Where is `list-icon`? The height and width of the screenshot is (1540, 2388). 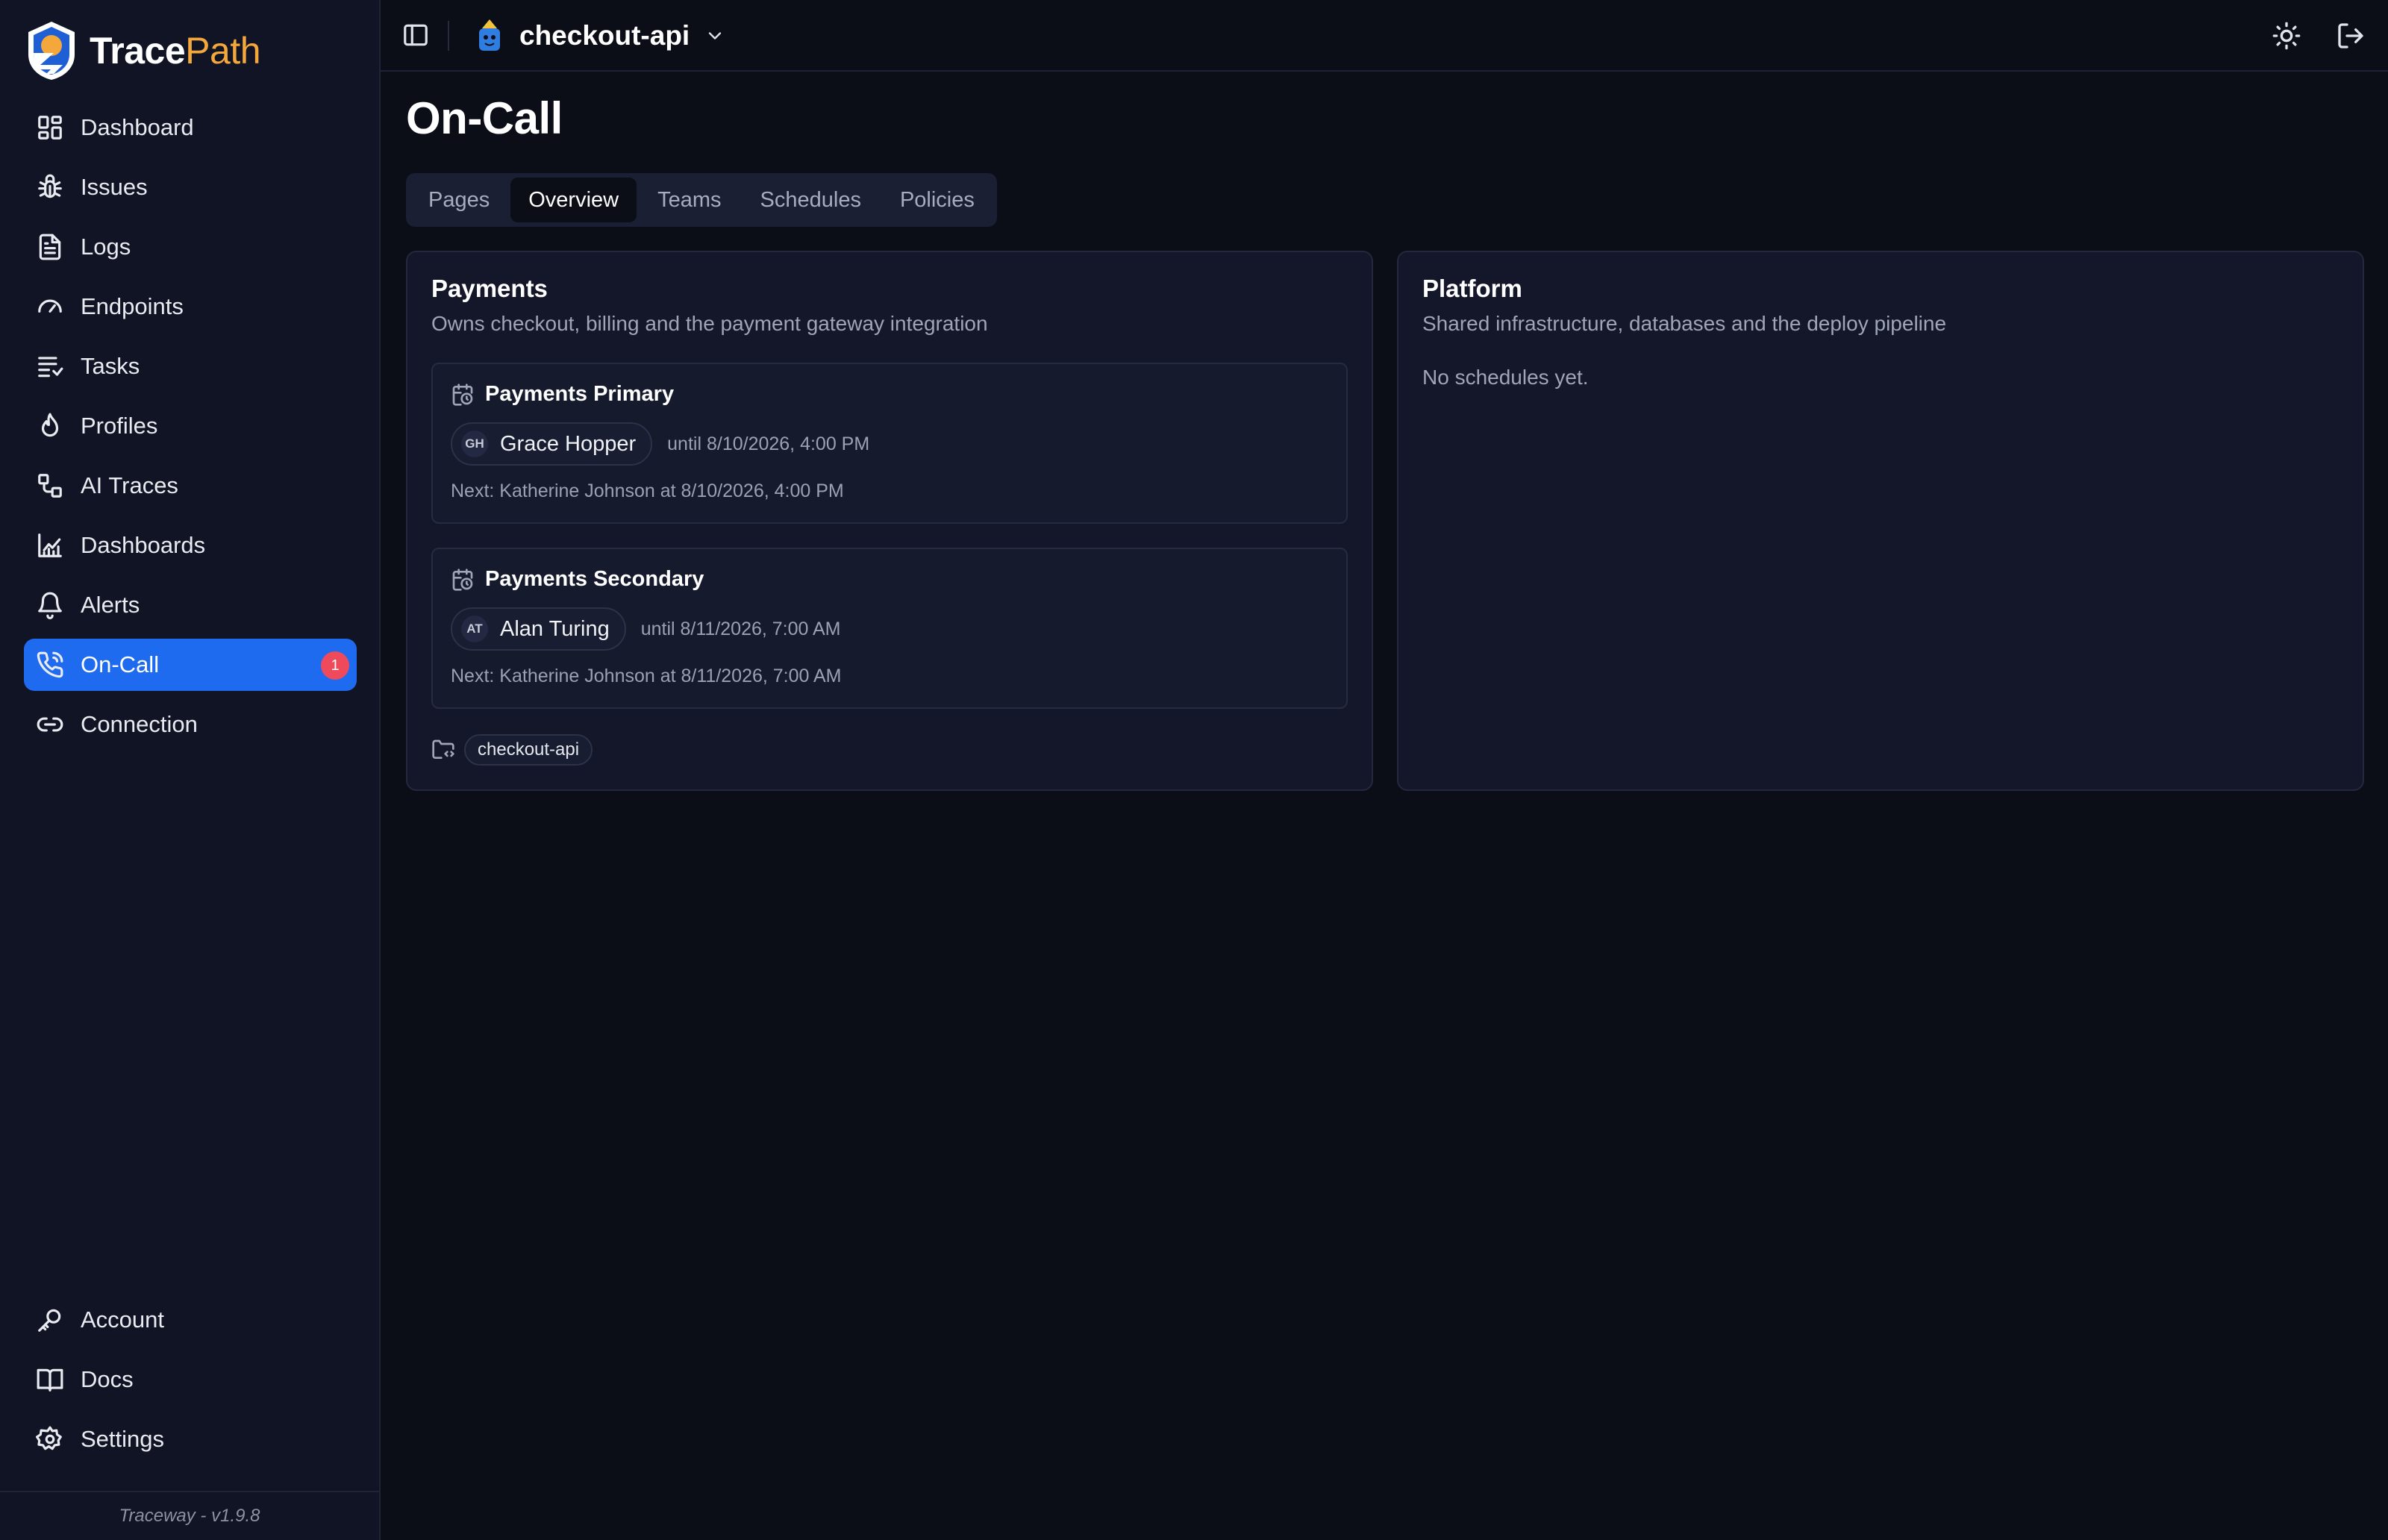
list-icon is located at coordinates (50, 367).